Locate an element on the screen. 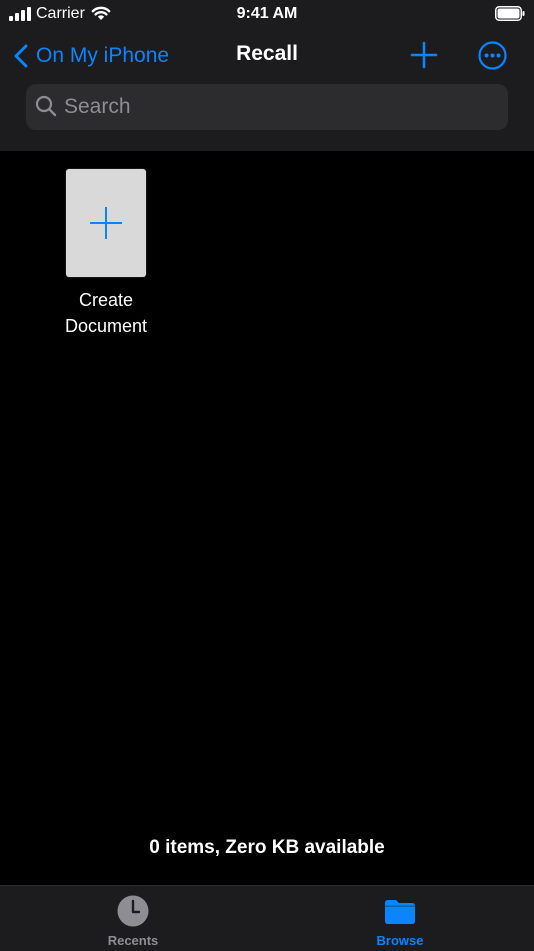 The image size is (534, 951). tab-bar: Recents Browse is located at coordinates (267, 918).